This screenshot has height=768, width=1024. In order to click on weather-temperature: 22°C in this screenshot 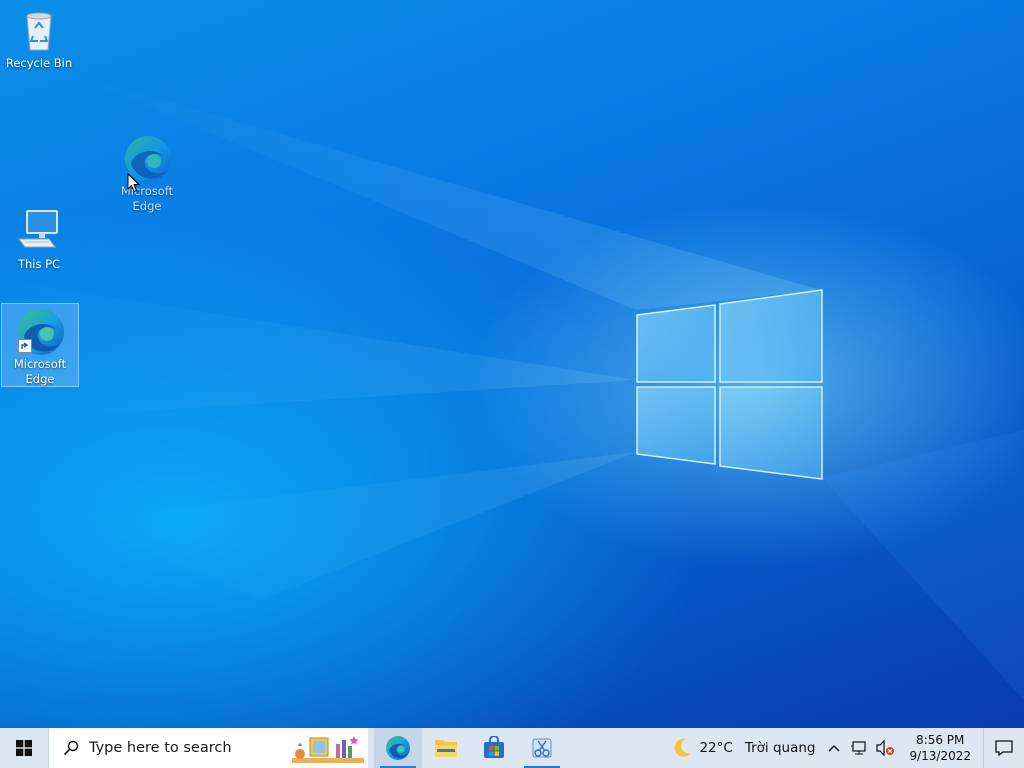, I will do `click(716, 748)`.